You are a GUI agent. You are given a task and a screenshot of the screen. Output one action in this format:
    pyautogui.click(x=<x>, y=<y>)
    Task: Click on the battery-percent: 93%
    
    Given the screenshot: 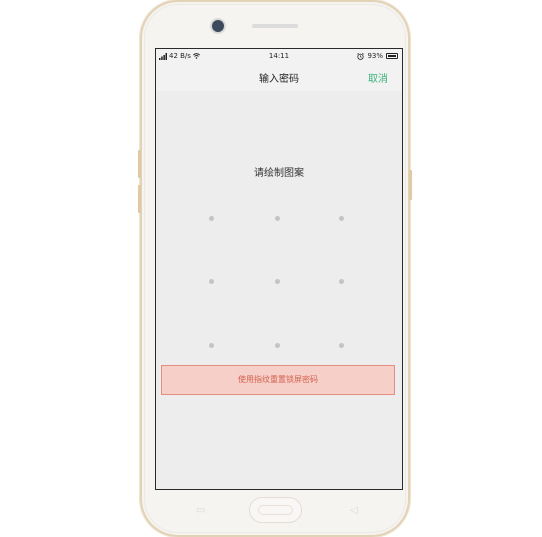 What is the action you would take?
    pyautogui.click(x=375, y=56)
    